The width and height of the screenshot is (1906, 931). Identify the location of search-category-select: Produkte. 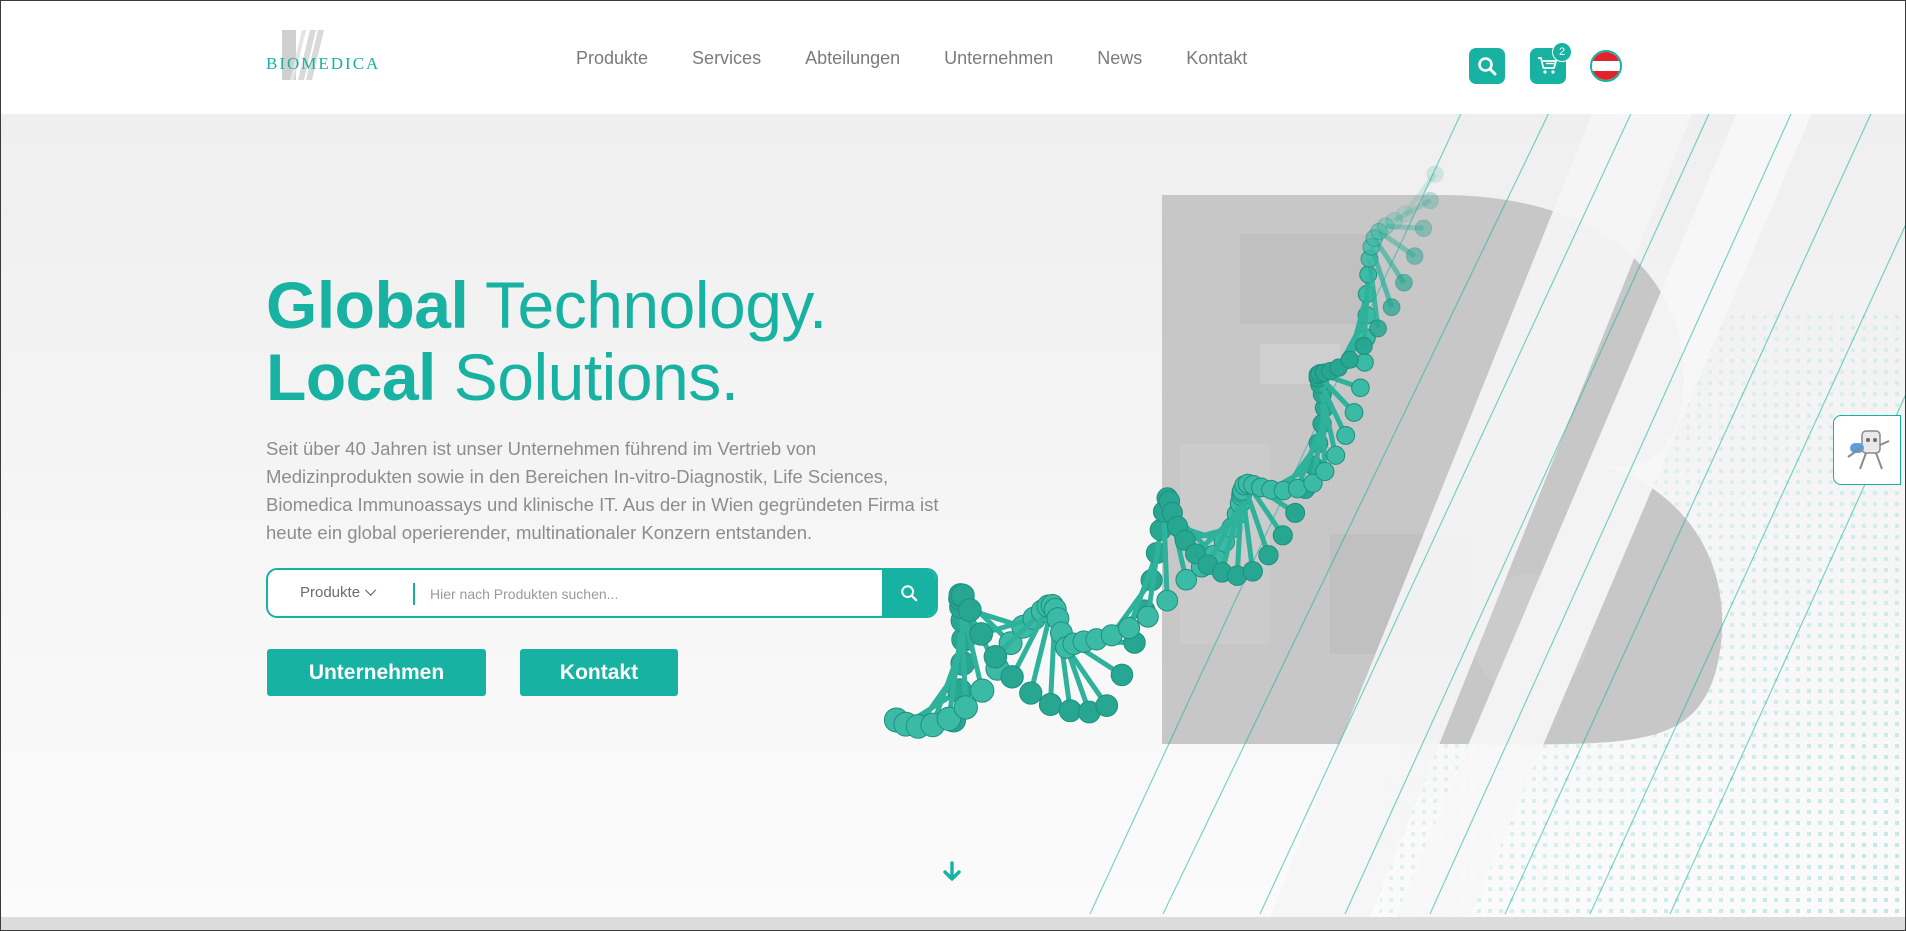
(338, 593).